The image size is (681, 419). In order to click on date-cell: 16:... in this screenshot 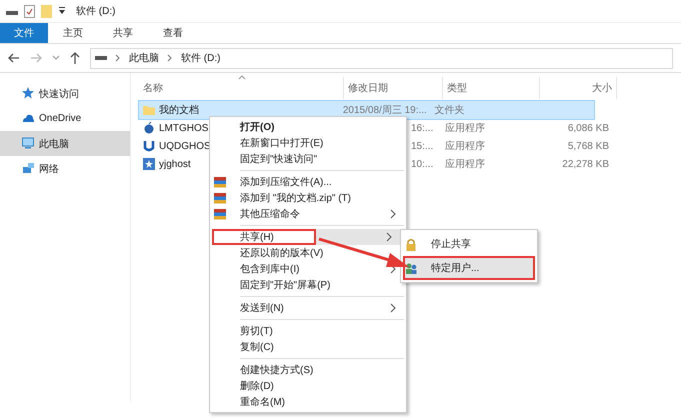, I will do `click(422, 128)`.